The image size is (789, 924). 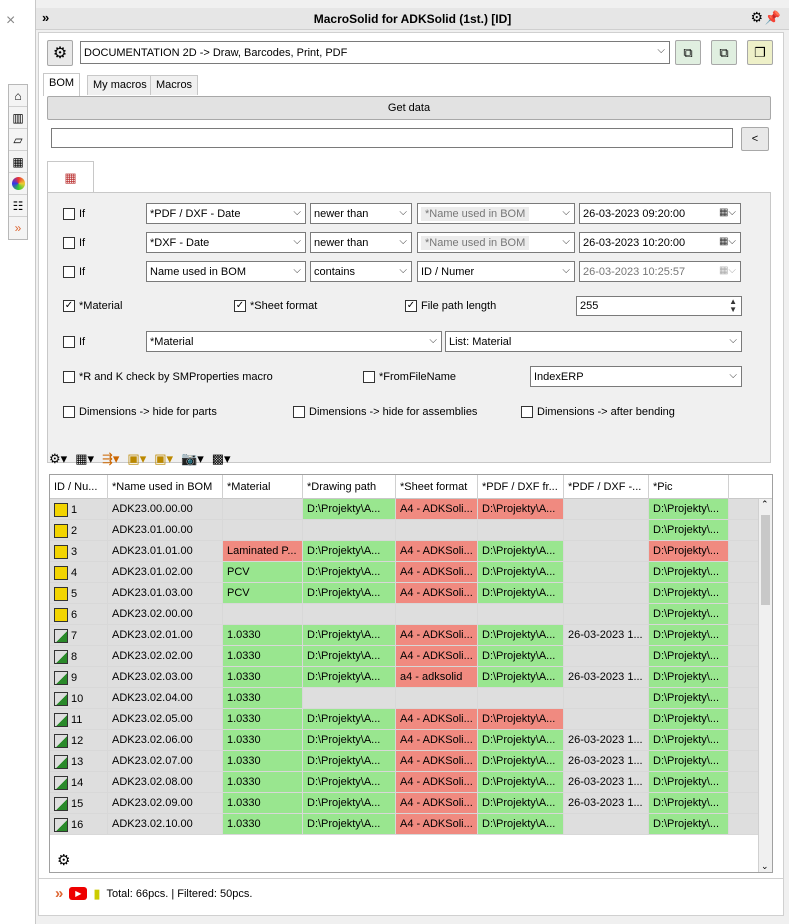 What do you see at coordinates (294, 341) in the screenshot?
I see `filter-4-field: *Material ⌵` at bounding box center [294, 341].